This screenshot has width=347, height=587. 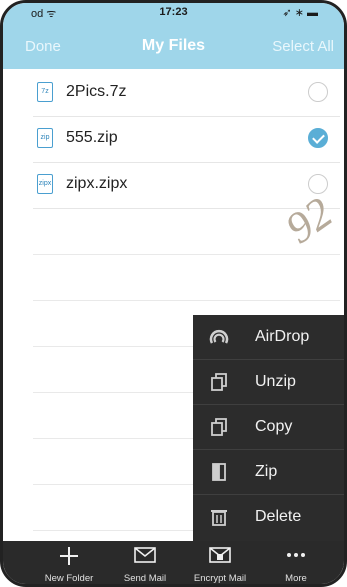 I want to click on file-name: 2Pics.7z, so click(x=96, y=91).